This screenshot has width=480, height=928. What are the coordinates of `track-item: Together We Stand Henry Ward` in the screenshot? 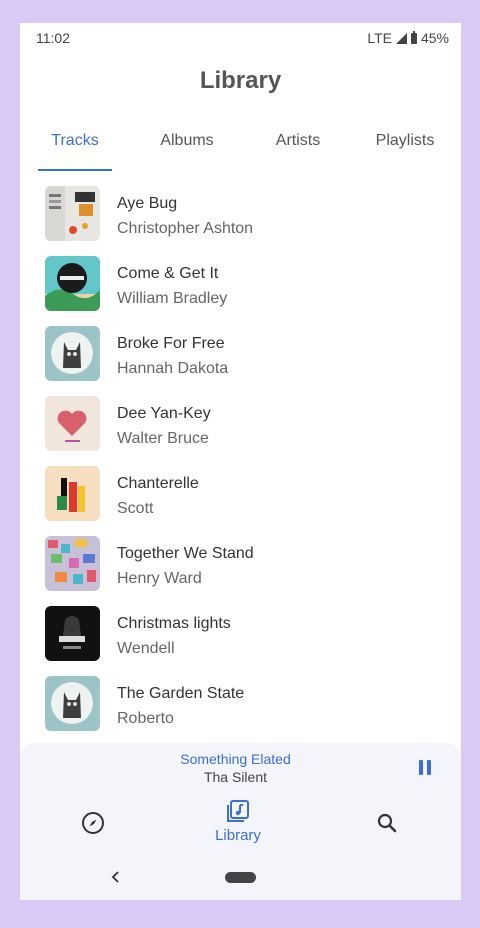 It's located at (240, 568).